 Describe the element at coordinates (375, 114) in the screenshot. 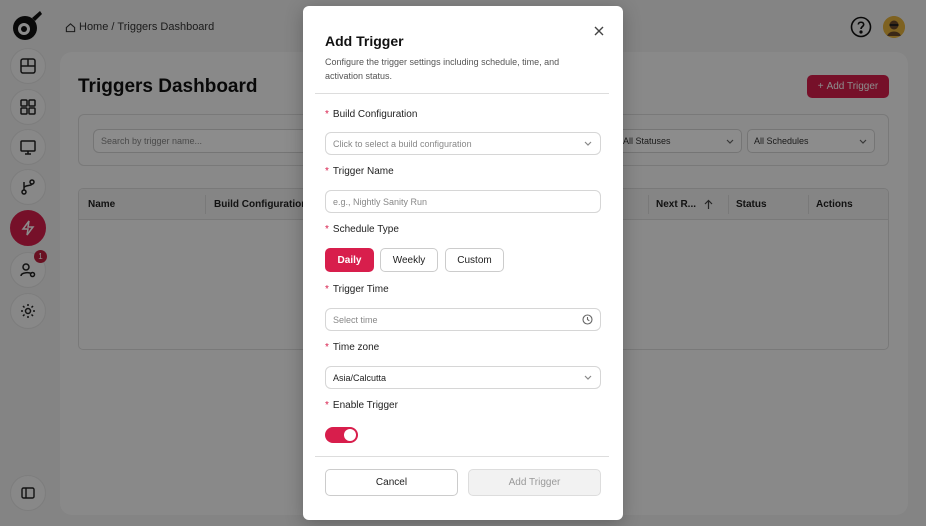

I see `build-configuration-label-text: Build Configuration` at that location.